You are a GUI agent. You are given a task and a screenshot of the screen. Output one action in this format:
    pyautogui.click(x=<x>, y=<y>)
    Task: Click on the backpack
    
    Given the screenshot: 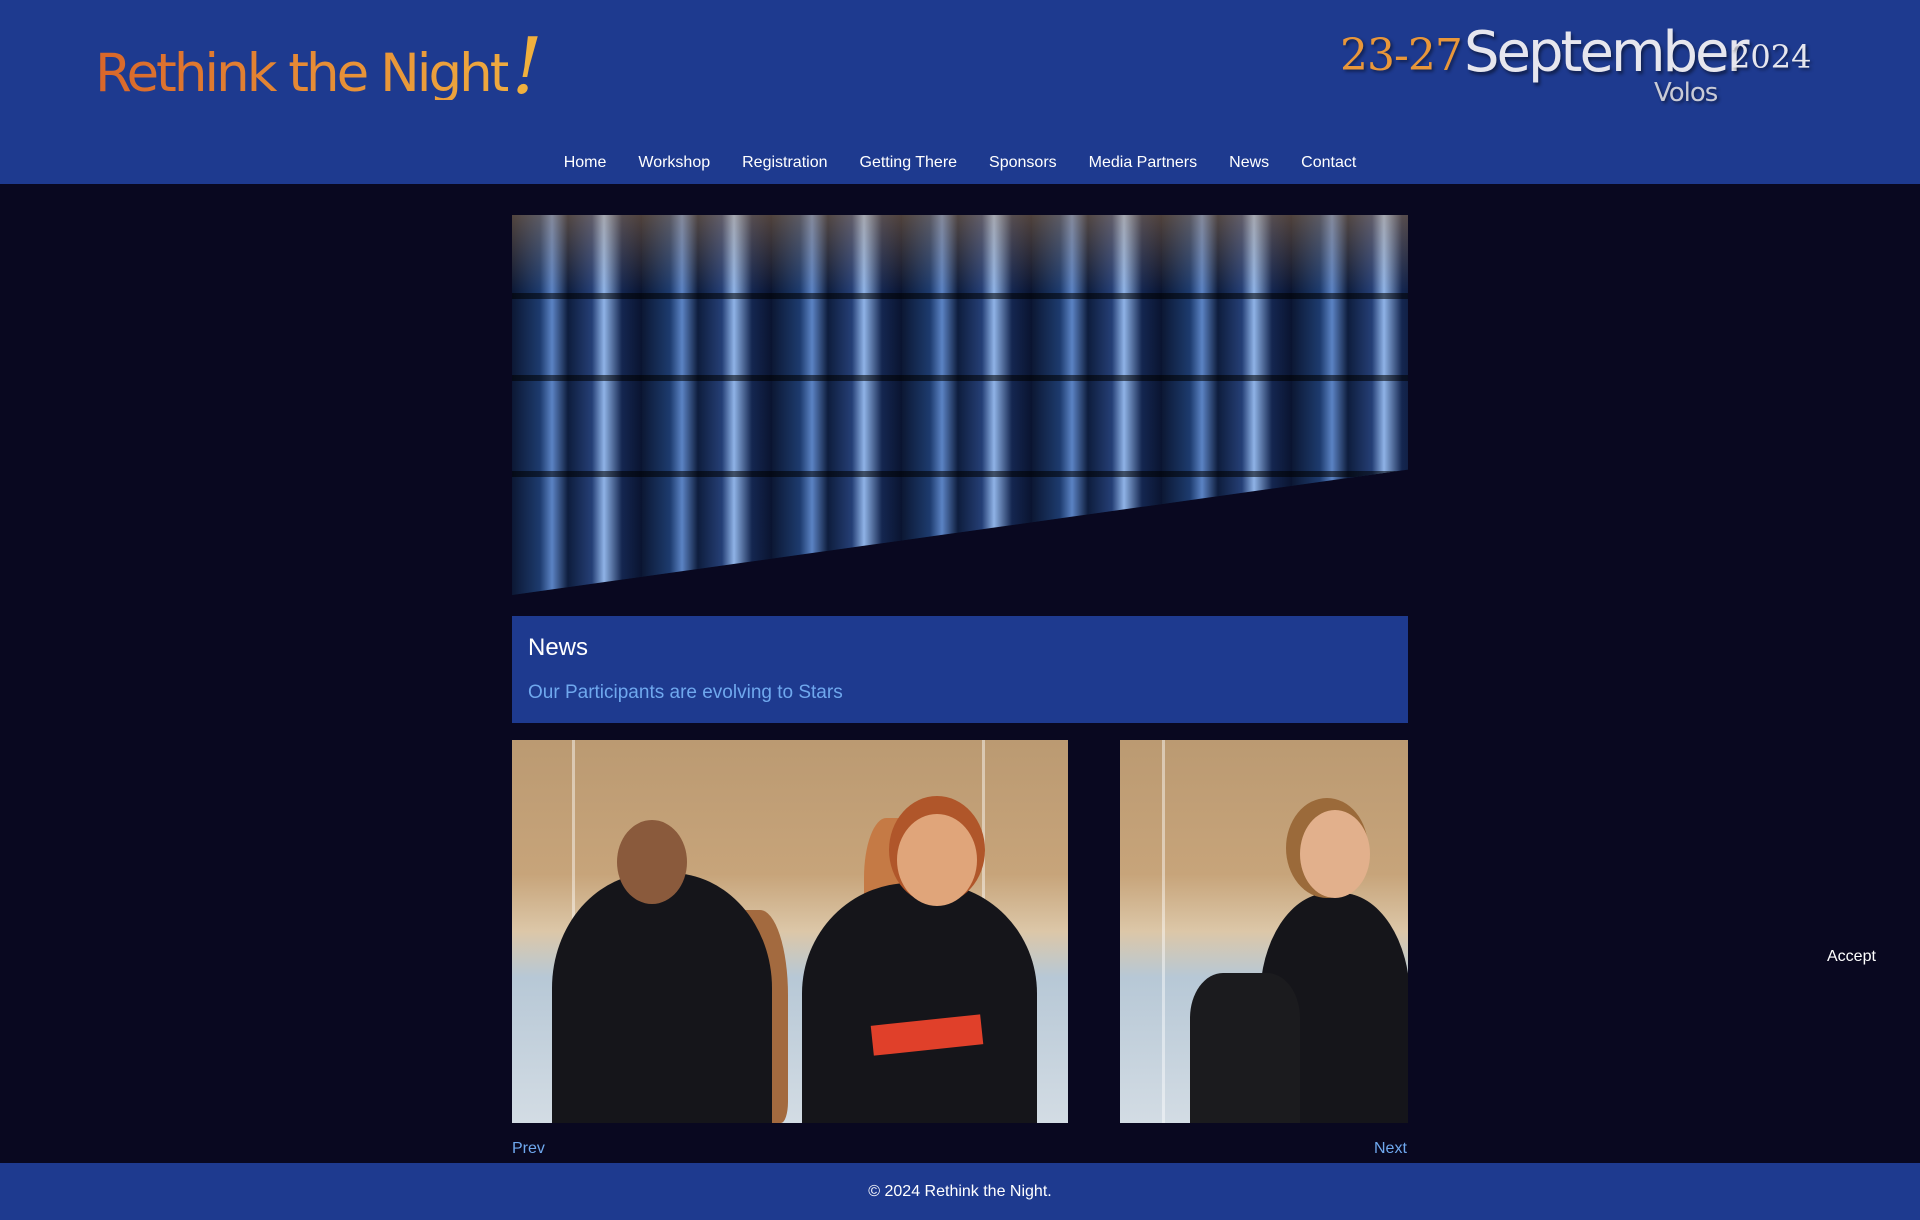 What is the action you would take?
    pyautogui.click(x=1245, y=1048)
    